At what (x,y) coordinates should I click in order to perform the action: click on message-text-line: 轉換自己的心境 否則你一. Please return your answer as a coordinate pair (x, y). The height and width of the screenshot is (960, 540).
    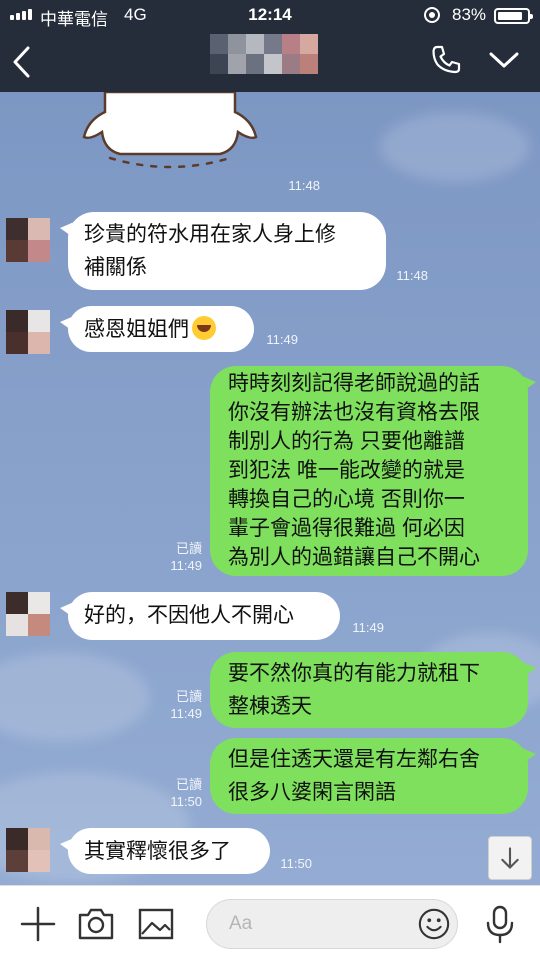
    Looking at the image, I should click on (346, 499).